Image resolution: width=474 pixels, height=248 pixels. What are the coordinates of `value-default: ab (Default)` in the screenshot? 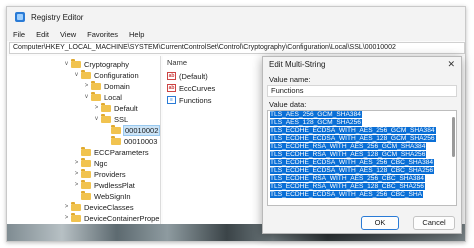 It's located at (187, 76).